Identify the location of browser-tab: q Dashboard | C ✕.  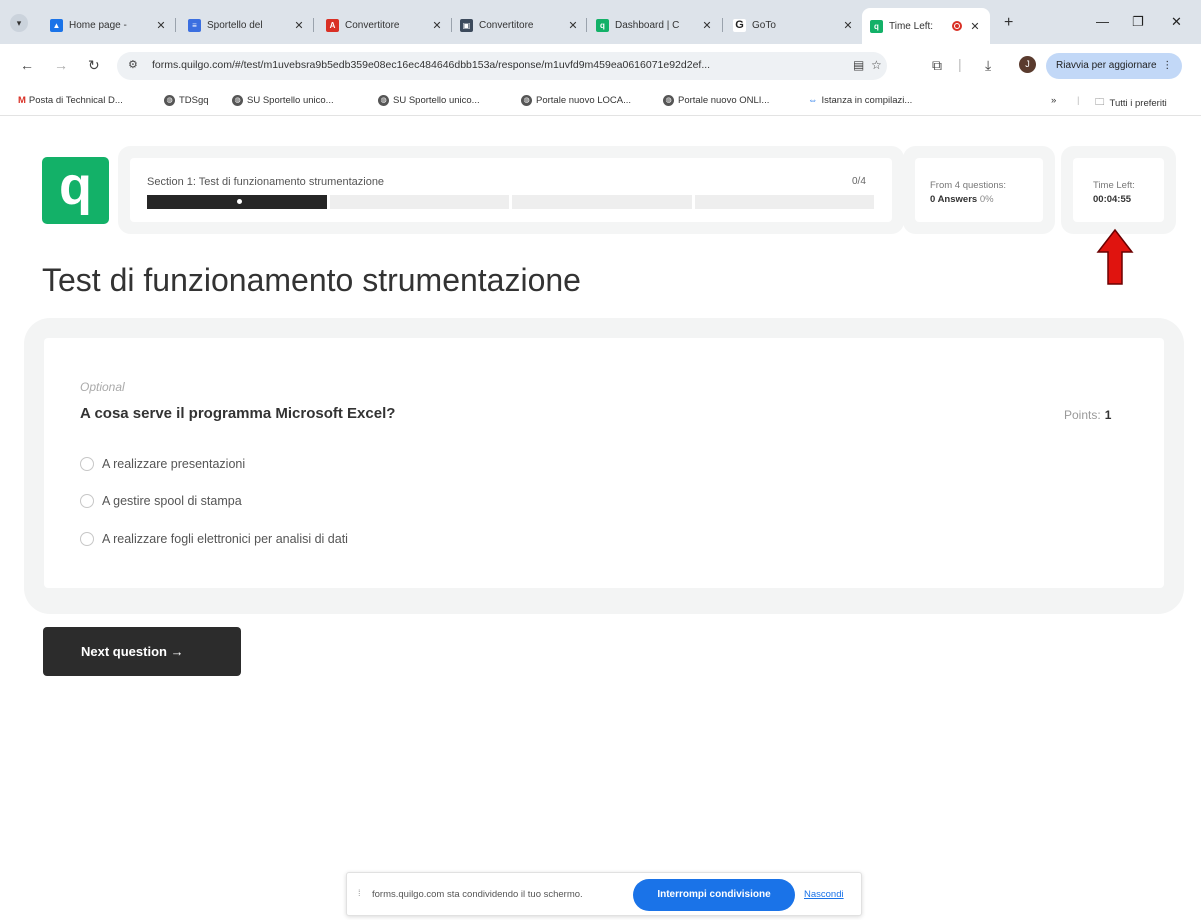
(655, 25).